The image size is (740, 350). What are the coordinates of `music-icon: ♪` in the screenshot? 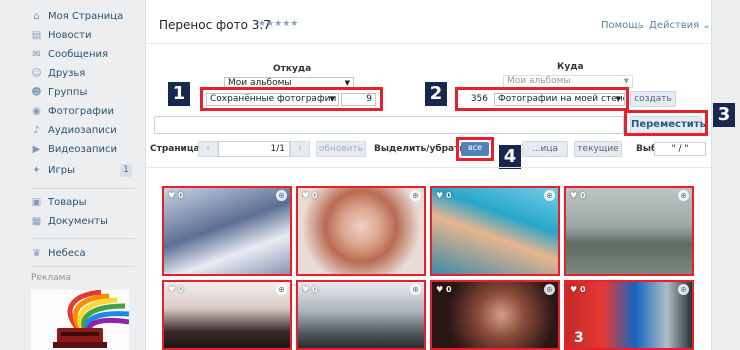 It's located at (36, 130).